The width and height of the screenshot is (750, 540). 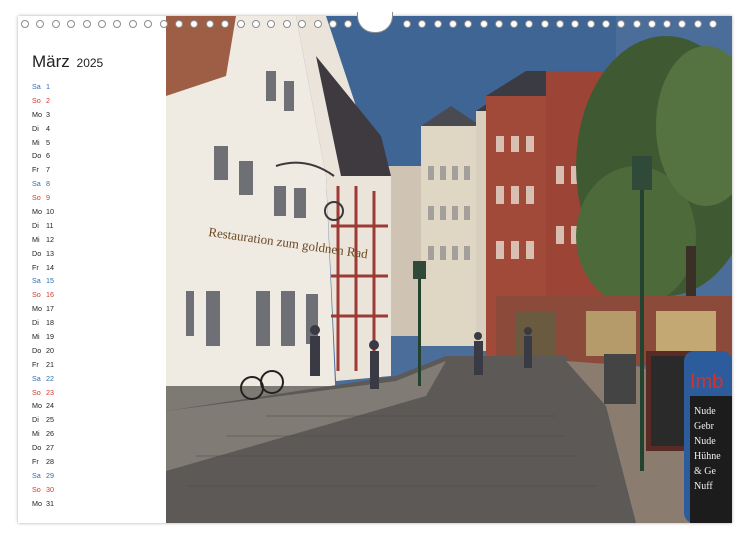 I want to click on day-row: Sa 8, so click(x=92, y=184).